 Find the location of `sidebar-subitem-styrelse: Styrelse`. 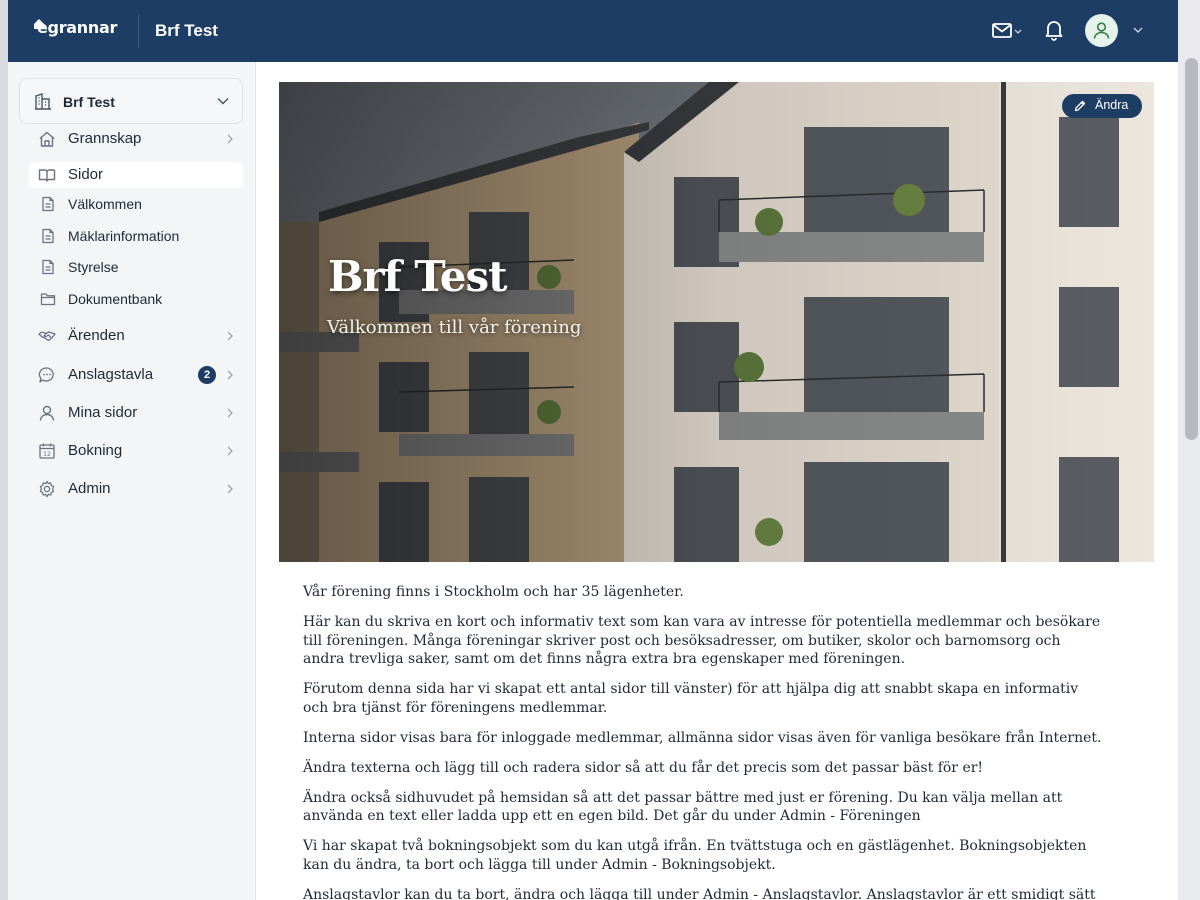

sidebar-subitem-styrelse: Styrelse is located at coordinates (136, 267).